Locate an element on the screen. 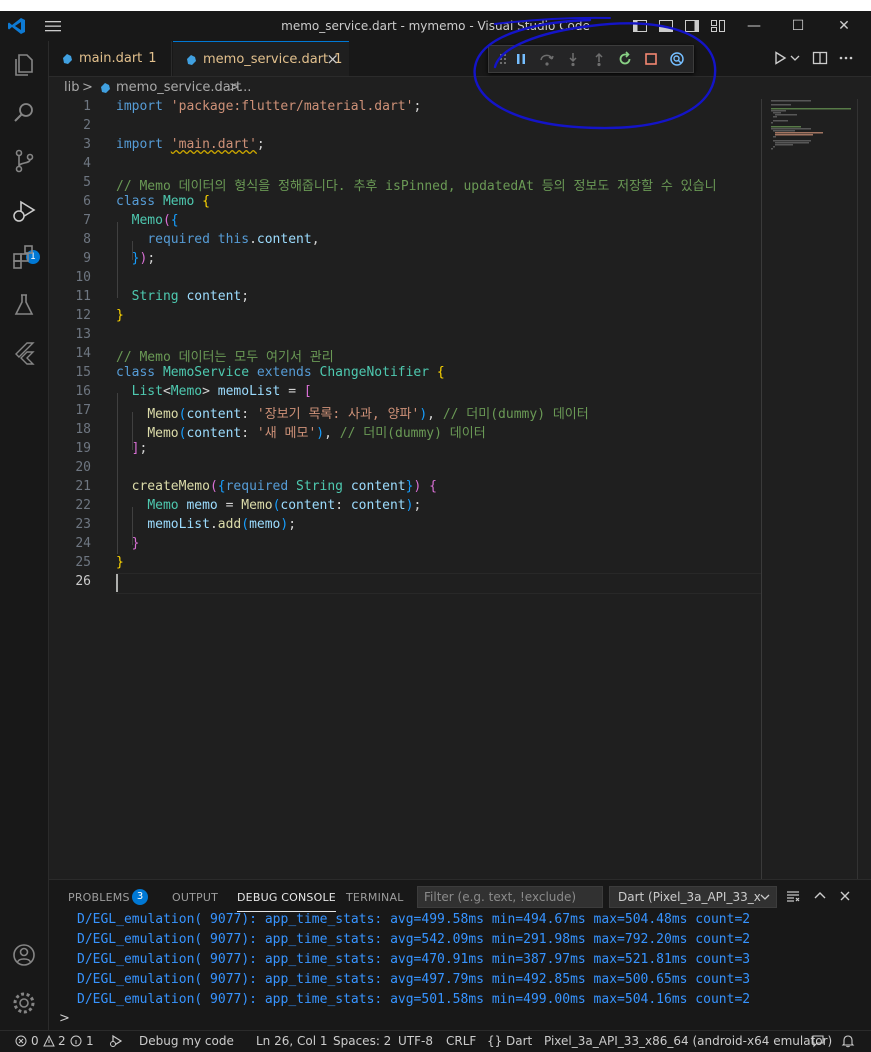 The width and height of the screenshot is (871, 1052). flutter-icon is located at coordinates (24, 353).